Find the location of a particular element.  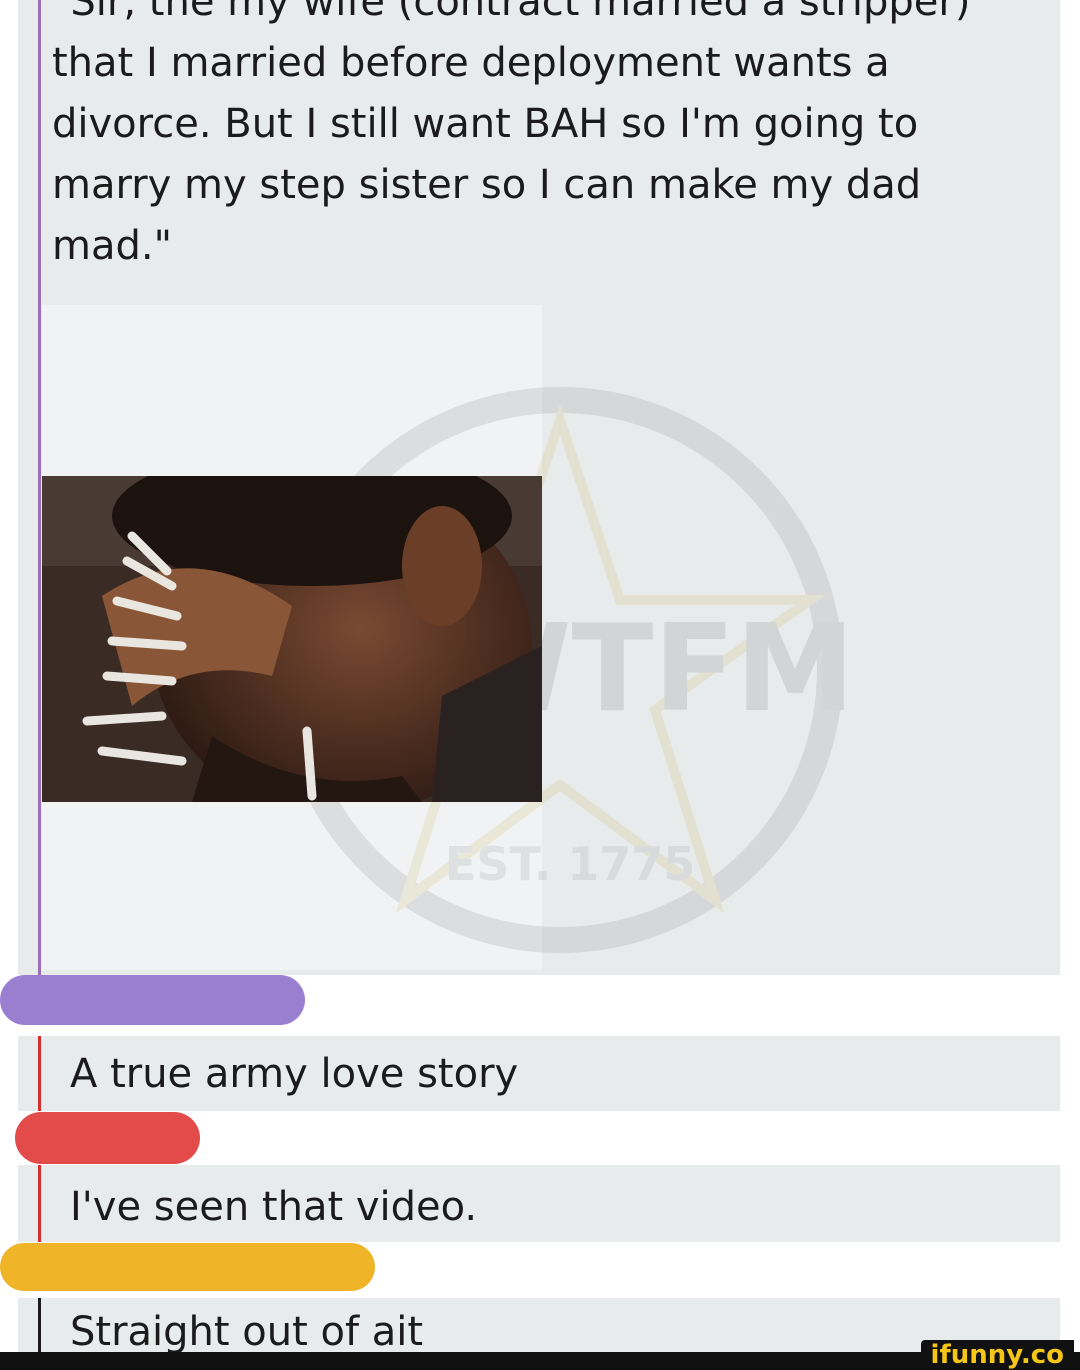

reply-text: A true army love story is located at coordinates (294, 1074).